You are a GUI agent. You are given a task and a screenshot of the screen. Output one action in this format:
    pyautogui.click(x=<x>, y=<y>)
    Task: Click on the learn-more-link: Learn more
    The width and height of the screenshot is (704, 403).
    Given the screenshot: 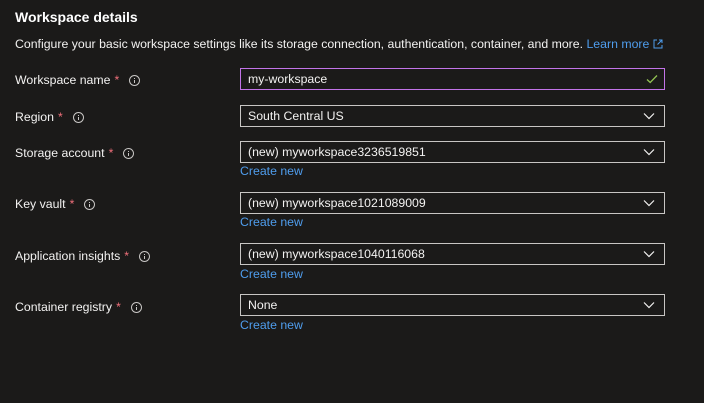 What is the action you would take?
    pyautogui.click(x=624, y=44)
    